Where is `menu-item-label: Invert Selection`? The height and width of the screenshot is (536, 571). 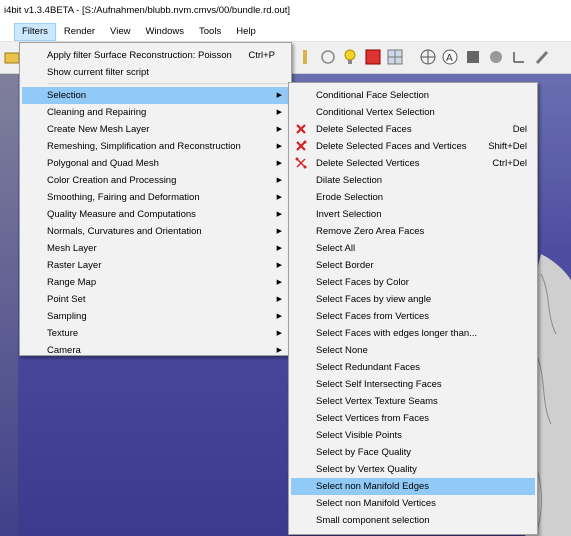
menu-item-label: Invert Selection is located at coordinates (349, 214).